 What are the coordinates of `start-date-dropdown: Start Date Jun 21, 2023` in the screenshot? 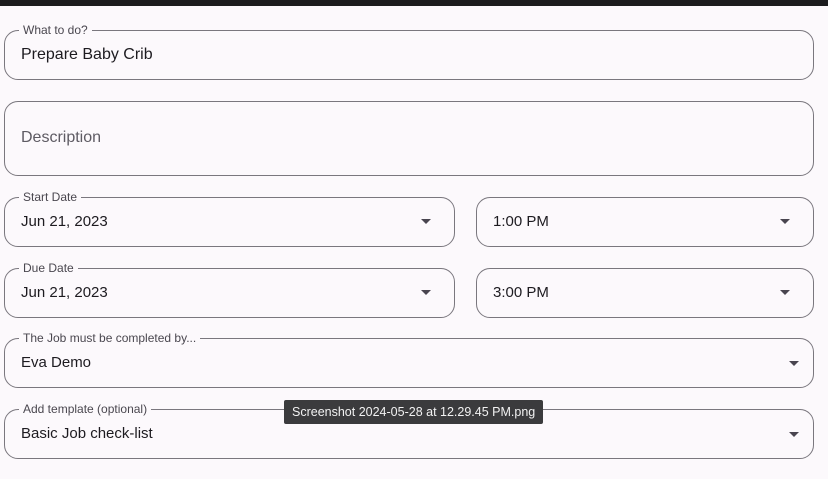 It's located at (229, 218).